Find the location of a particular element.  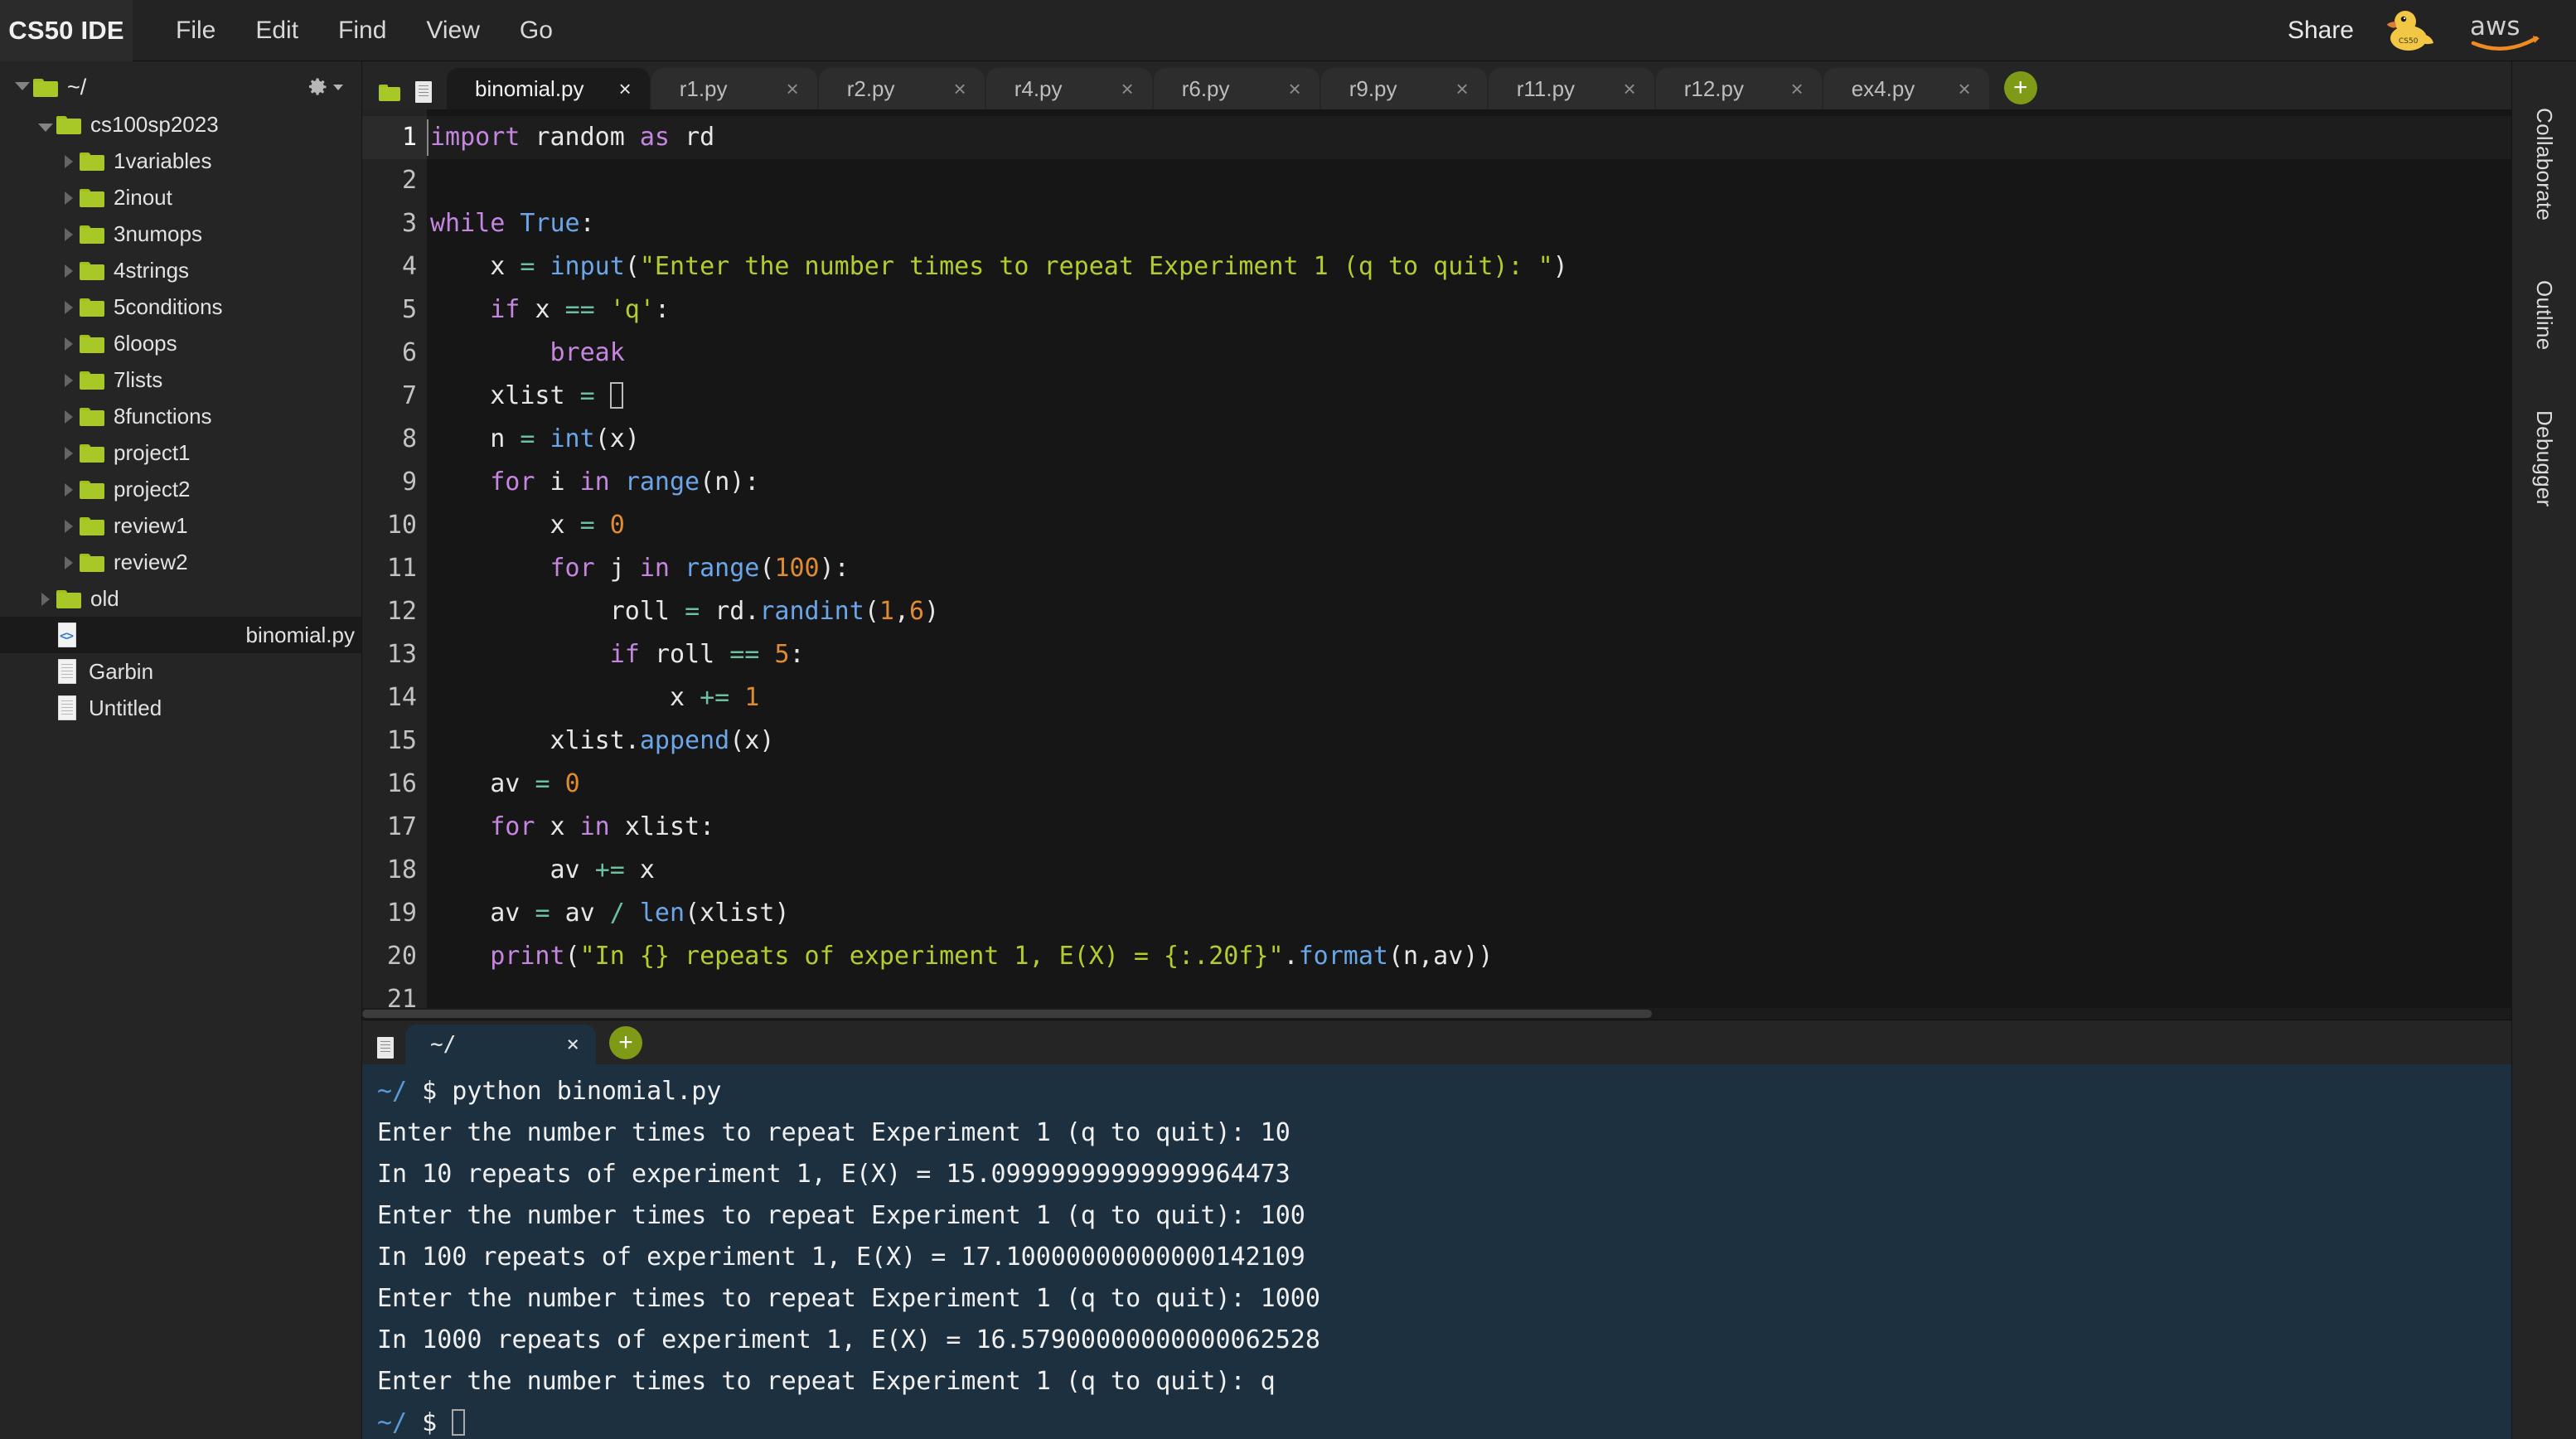

file-tree-item-label: project2 is located at coordinates (152, 488).